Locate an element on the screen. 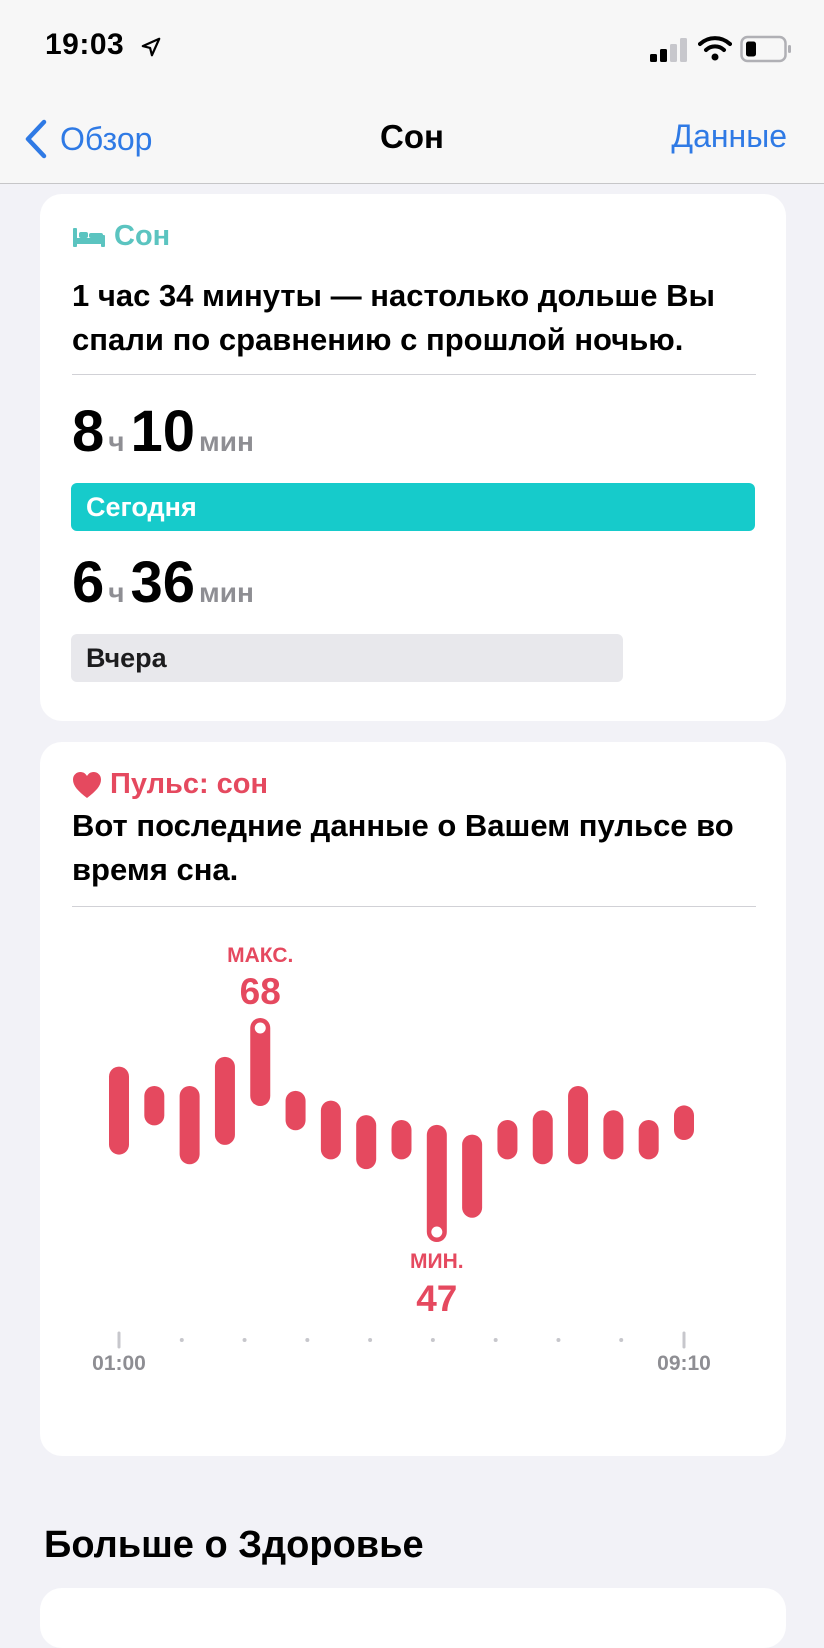  sleep-card-title: Сон is located at coordinates (142, 236).